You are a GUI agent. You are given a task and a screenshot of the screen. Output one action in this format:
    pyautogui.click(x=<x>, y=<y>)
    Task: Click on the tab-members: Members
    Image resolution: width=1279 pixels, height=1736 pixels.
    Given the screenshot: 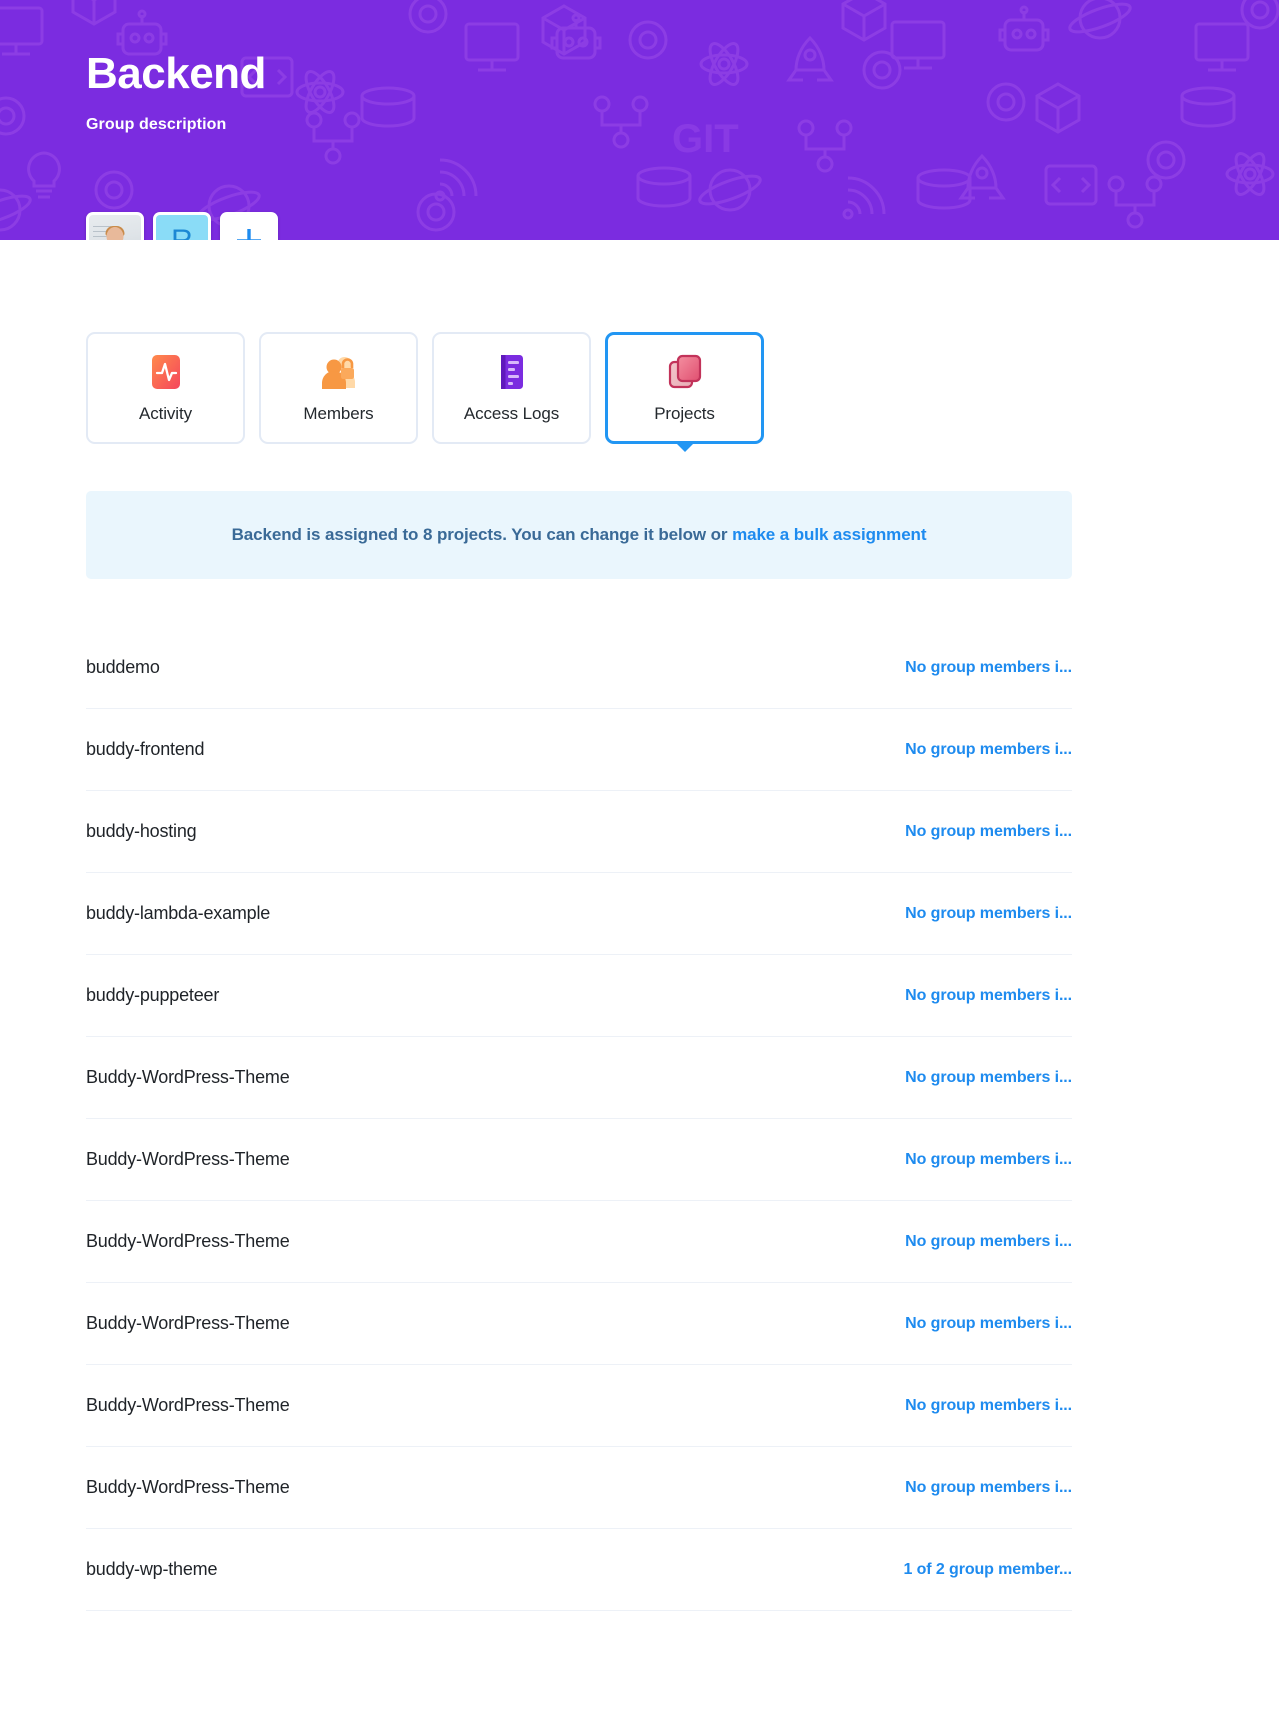 What is the action you would take?
    pyautogui.click(x=338, y=388)
    